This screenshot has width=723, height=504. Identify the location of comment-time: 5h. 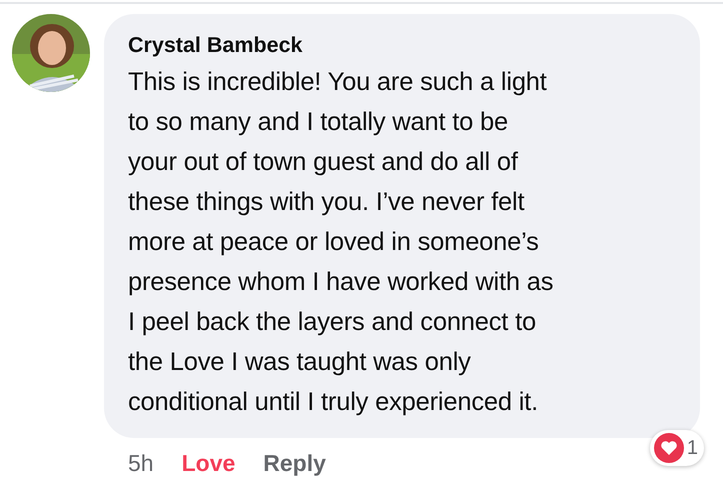
(141, 463).